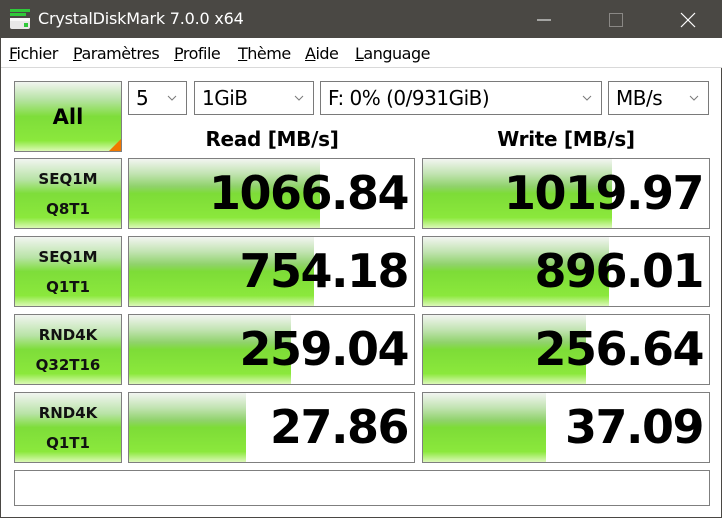  What do you see at coordinates (157, 98) in the screenshot?
I see `test-count-select: 5` at bounding box center [157, 98].